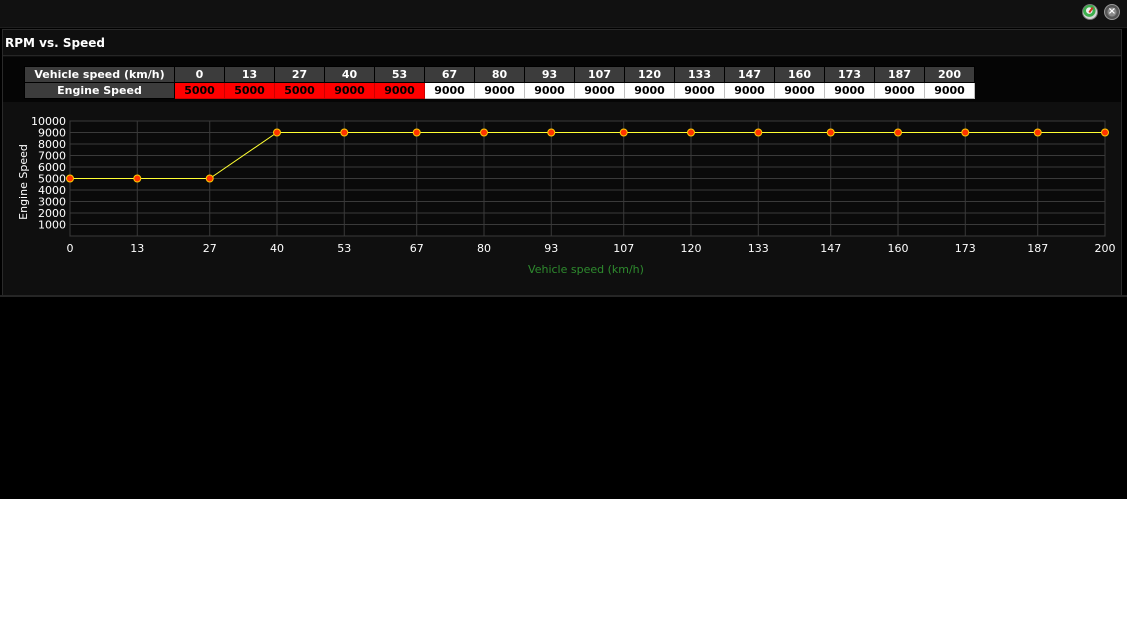 This screenshot has width=1127, height=620. Describe the element at coordinates (830, 248) in the screenshot. I see `x-tick-label: 147` at that location.